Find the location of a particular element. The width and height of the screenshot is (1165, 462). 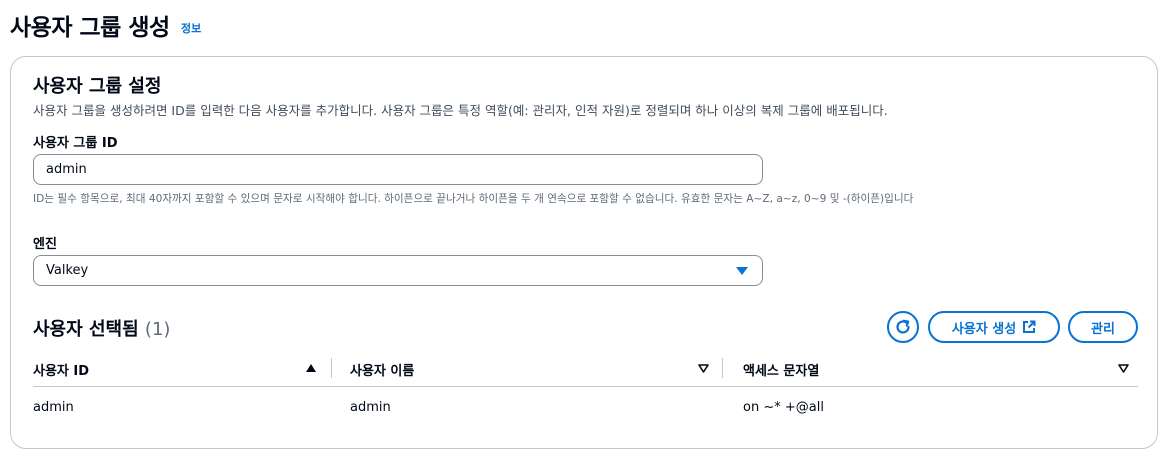

group-id-input: admin is located at coordinates (398, 169).